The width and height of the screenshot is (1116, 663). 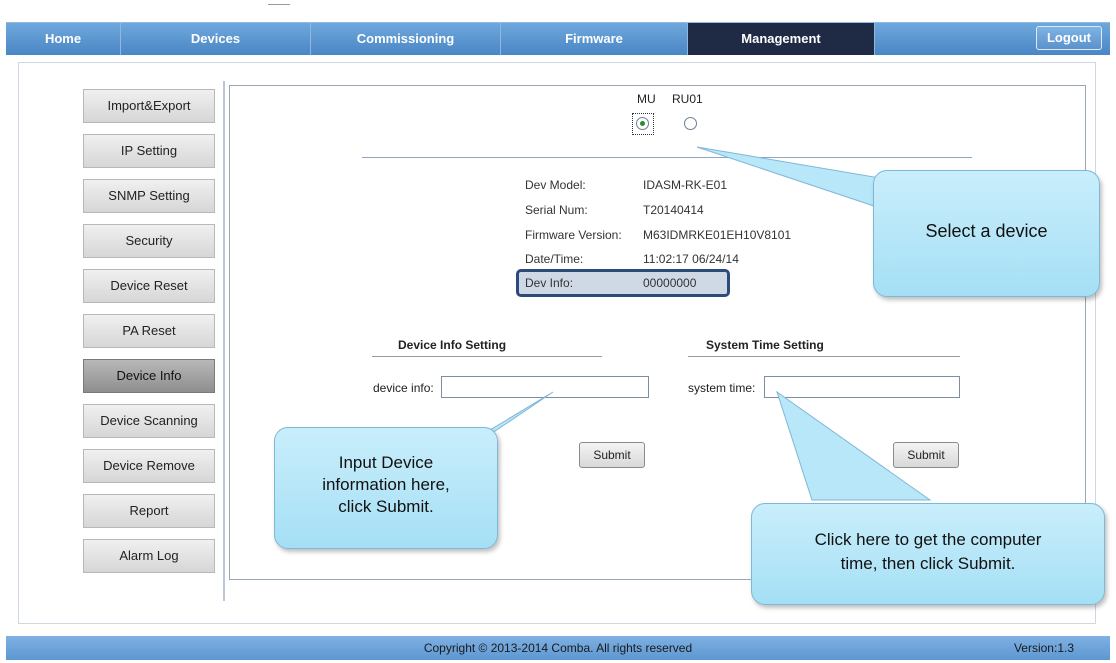 I want to click on version-text: Version:1.3, so click(x=1043, y=648).